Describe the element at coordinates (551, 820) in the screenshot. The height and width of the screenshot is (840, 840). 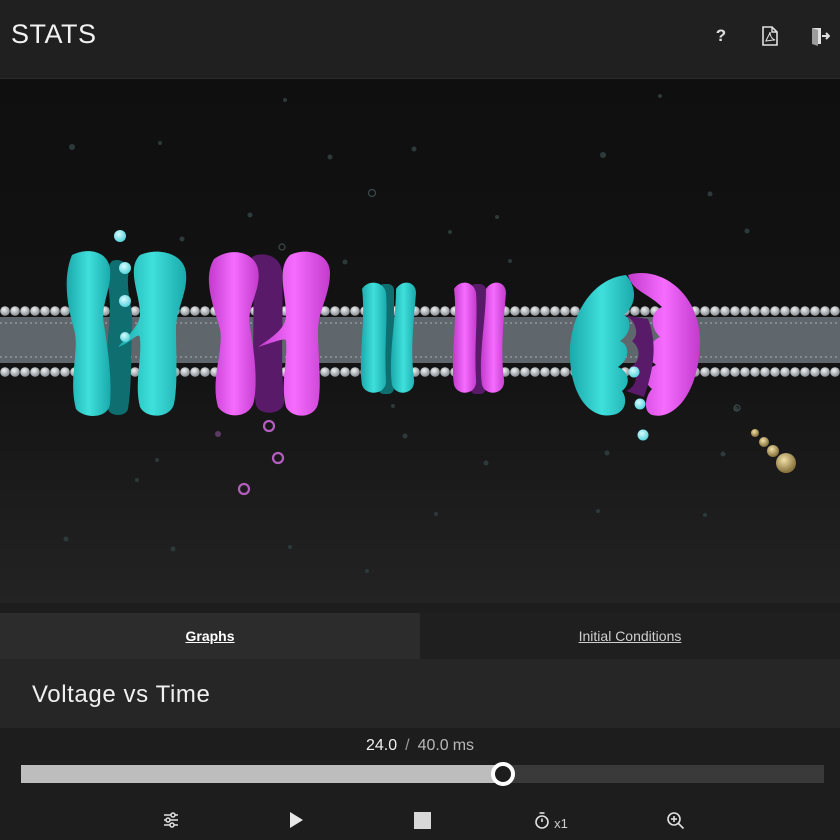
I see `speed-button: x1` at that location.